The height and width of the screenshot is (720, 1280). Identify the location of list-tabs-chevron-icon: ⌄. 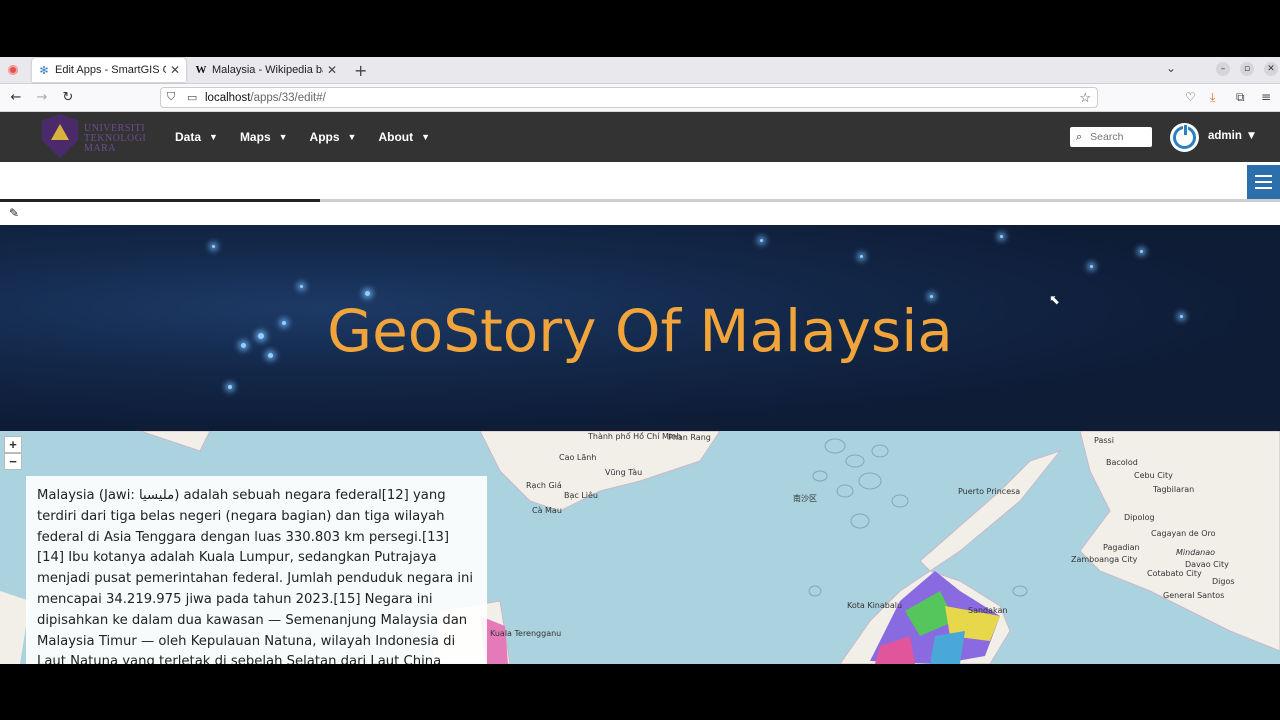
(1171, 68).